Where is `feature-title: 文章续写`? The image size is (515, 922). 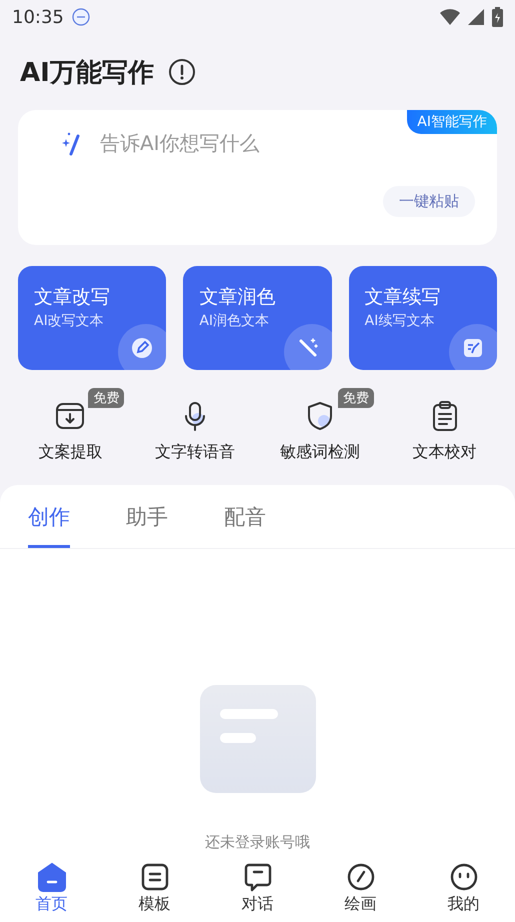
feature-title: 文章续写 is located at coordinates (403, 297).